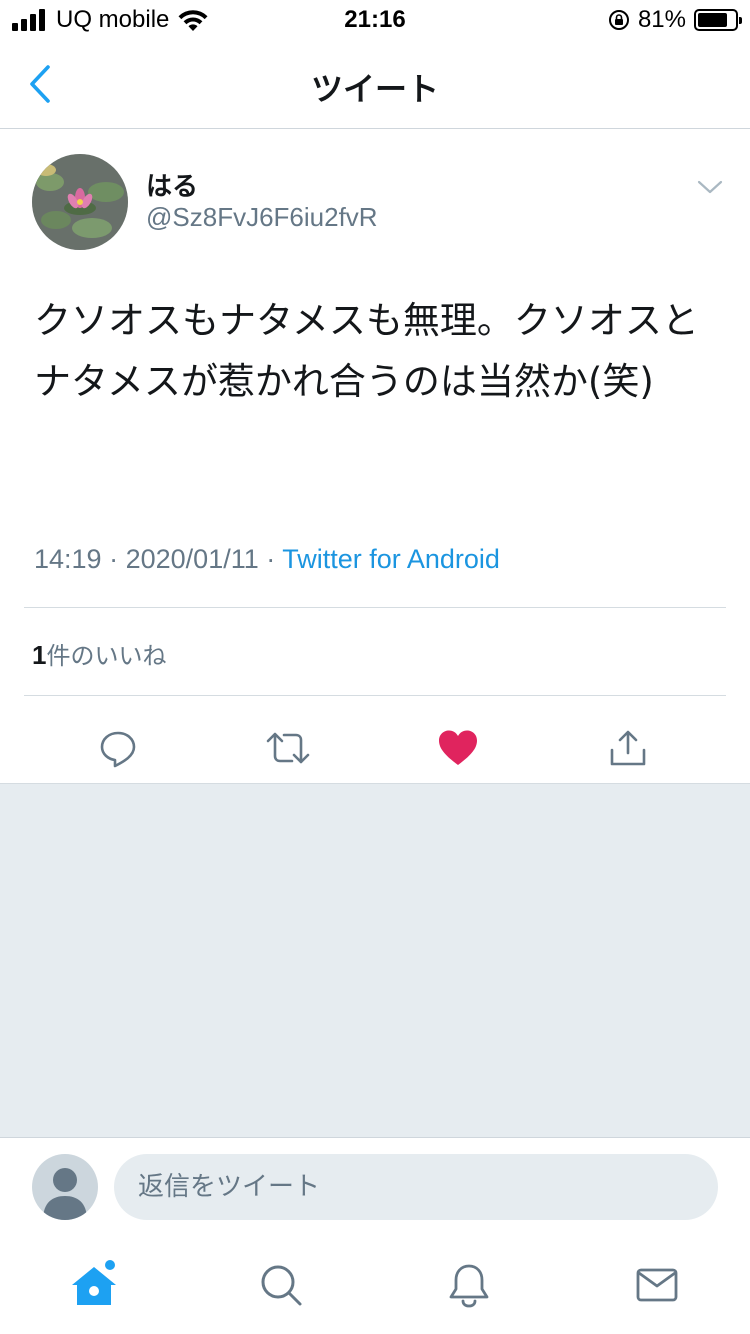 This screenshot has width=750, height=1334. I want to click on tab-notifications, so click(469, 1285).